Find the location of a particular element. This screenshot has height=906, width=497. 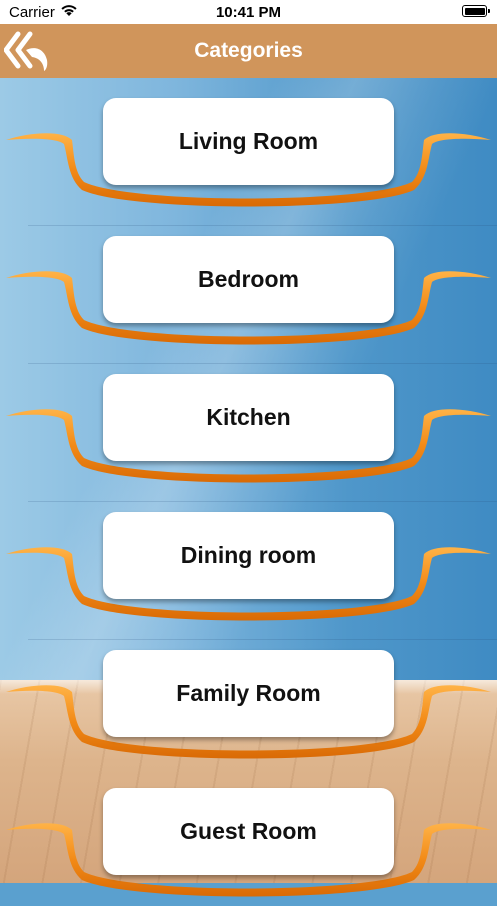

category-label: Bedroom is located at coordinates (248, 279).